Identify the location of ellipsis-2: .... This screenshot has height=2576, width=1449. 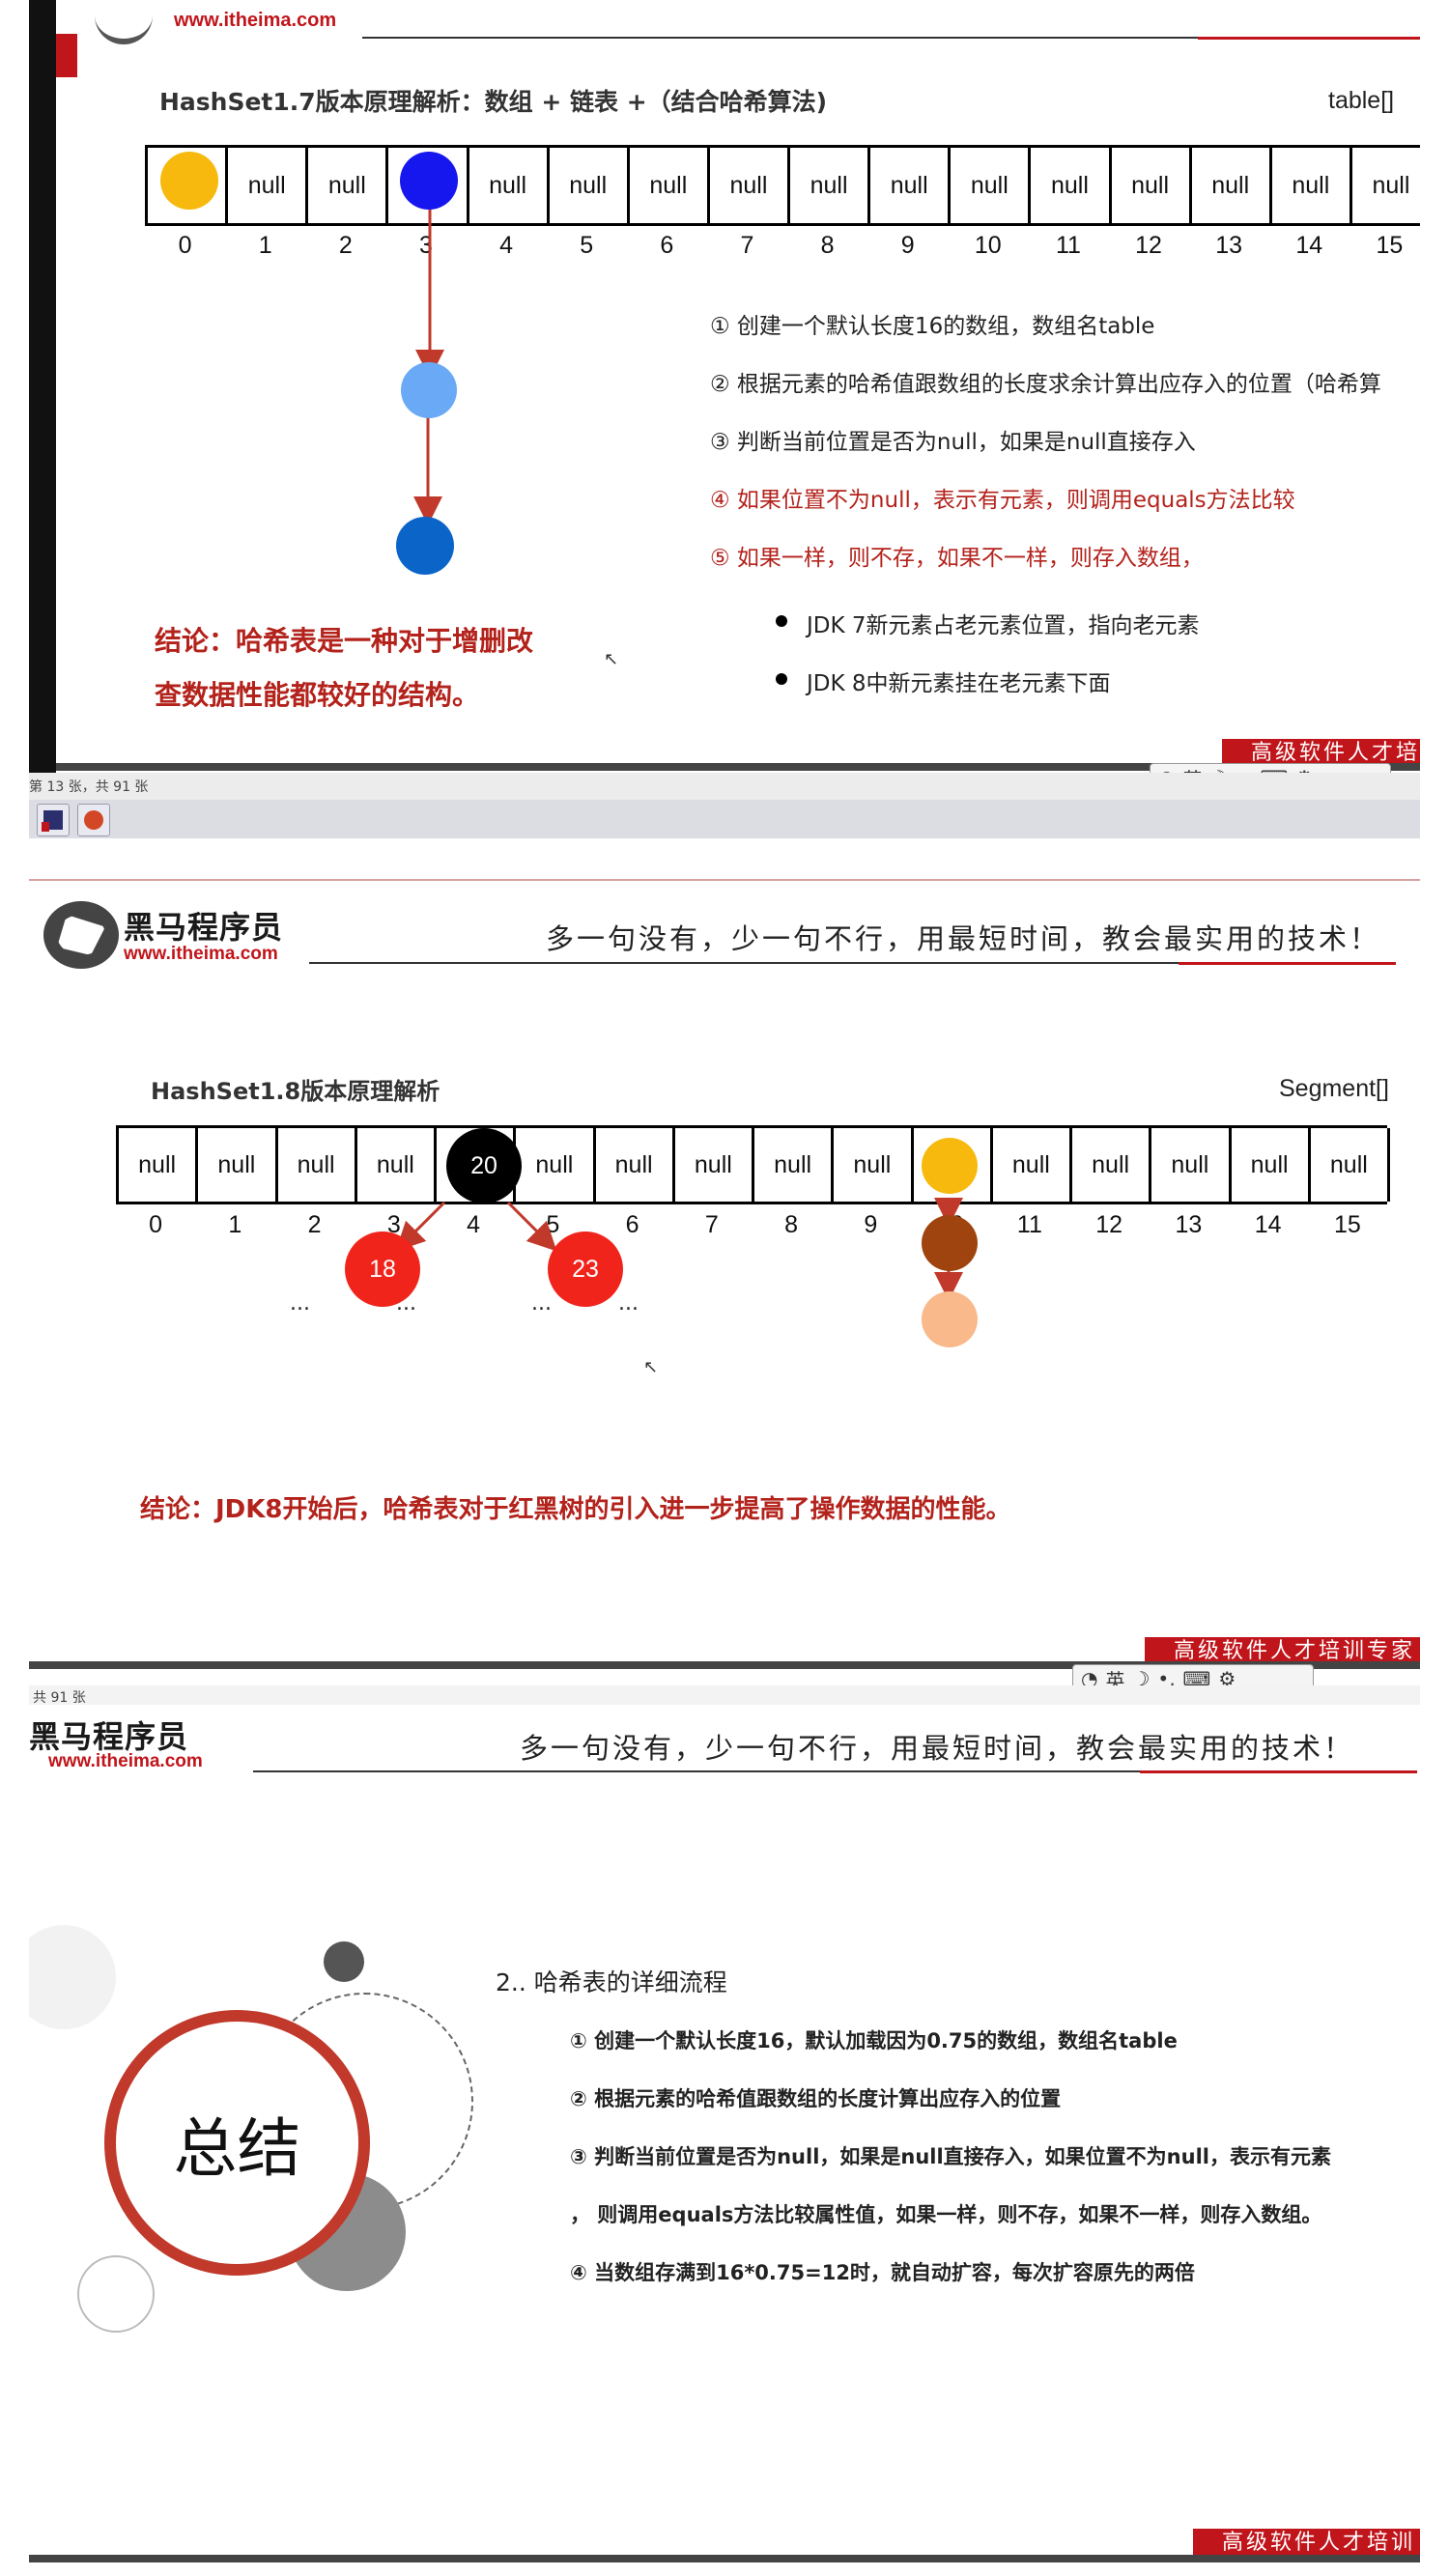
(406, 1303).